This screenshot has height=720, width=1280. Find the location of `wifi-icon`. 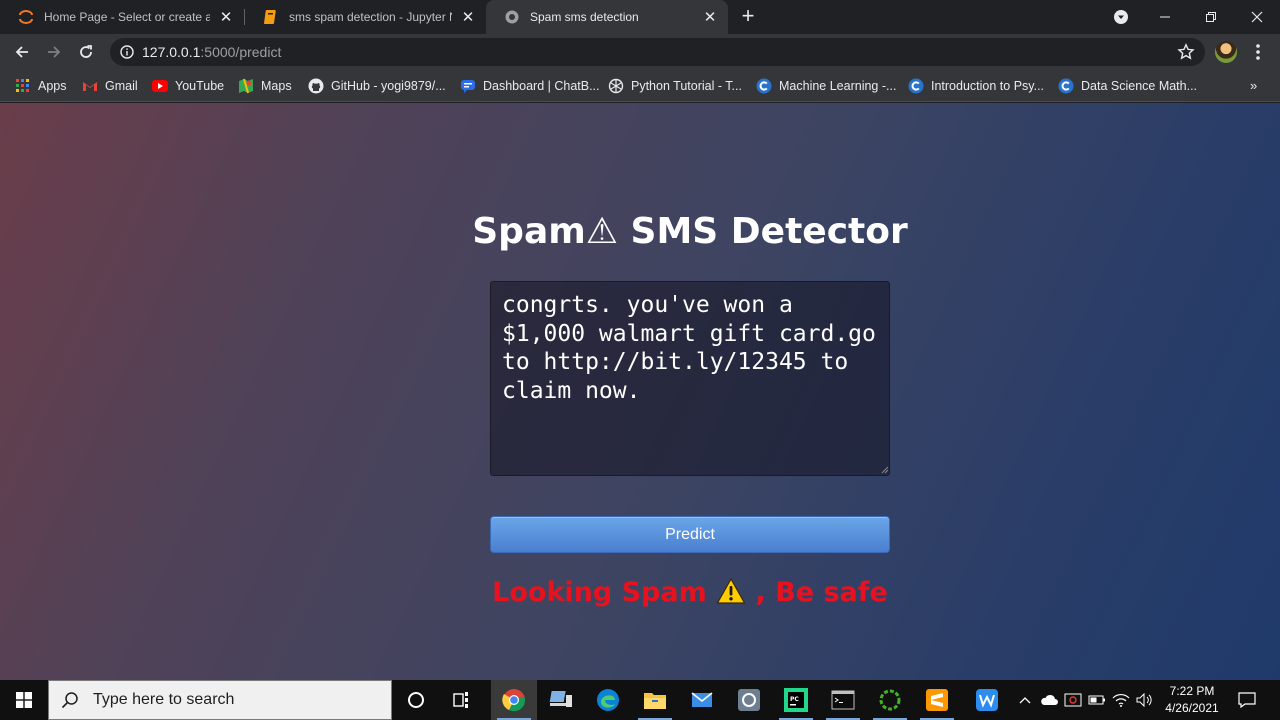

wifi-icon is located at coordinates (1121, 700).